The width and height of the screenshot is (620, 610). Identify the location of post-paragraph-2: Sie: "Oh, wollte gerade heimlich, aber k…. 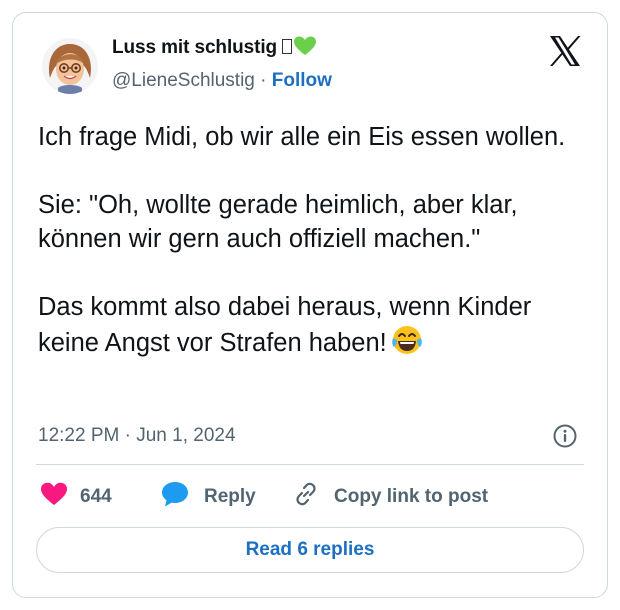
(278, 222).